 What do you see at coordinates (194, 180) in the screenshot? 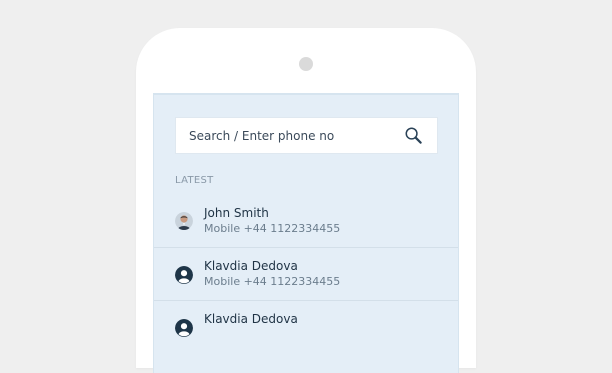
I see `section-label-latest: LATEST` at bounding box center [194, 180].